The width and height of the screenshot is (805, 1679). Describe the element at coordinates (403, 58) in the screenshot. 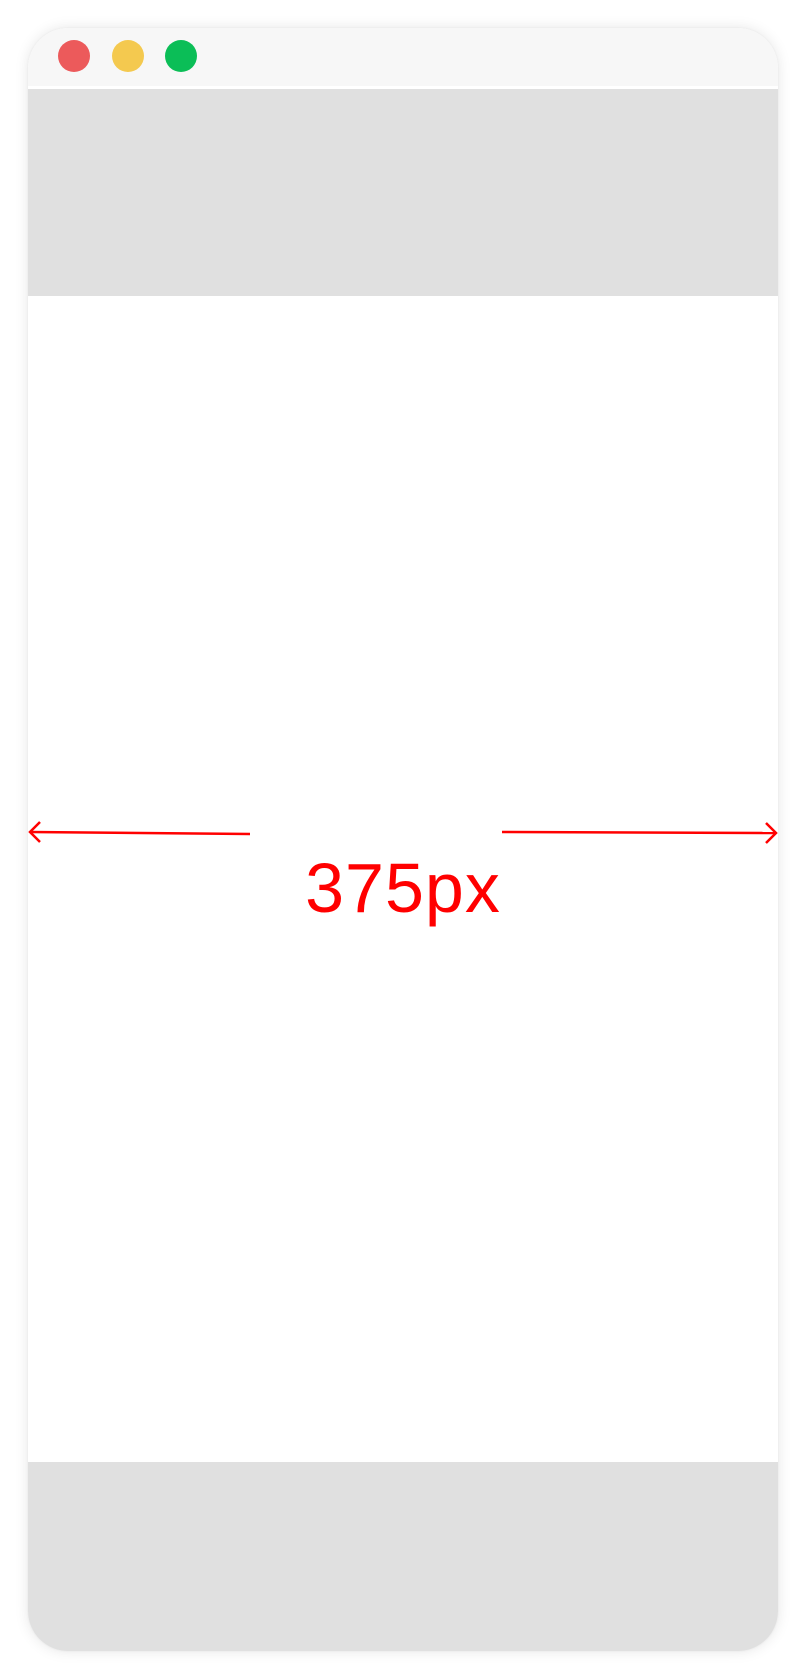

I see `window-titlebar` at that location.